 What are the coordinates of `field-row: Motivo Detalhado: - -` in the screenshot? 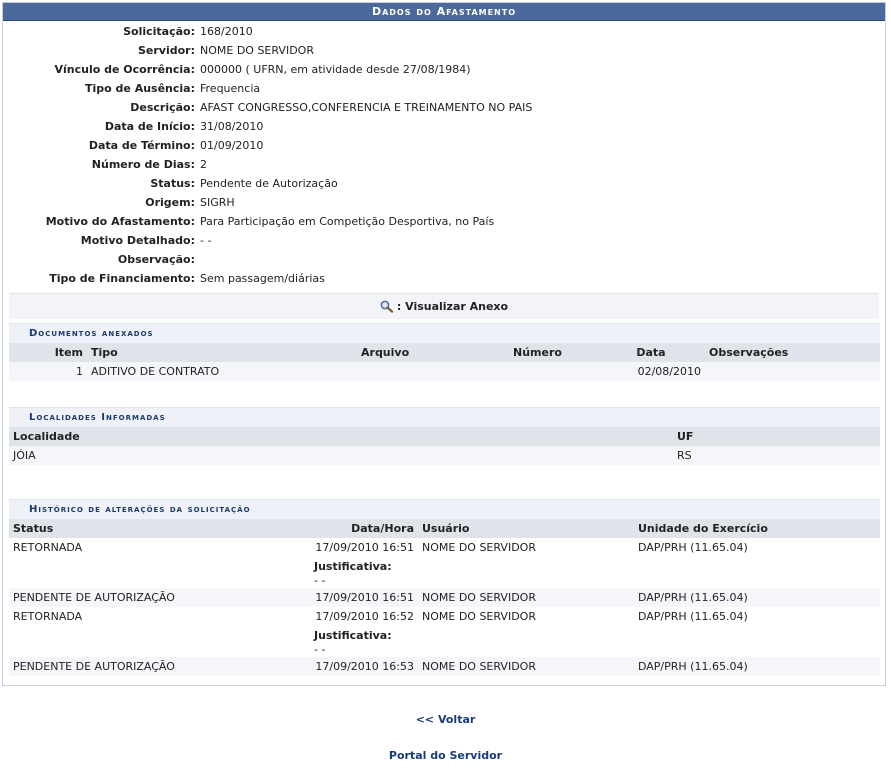 It's located at (444, 240).